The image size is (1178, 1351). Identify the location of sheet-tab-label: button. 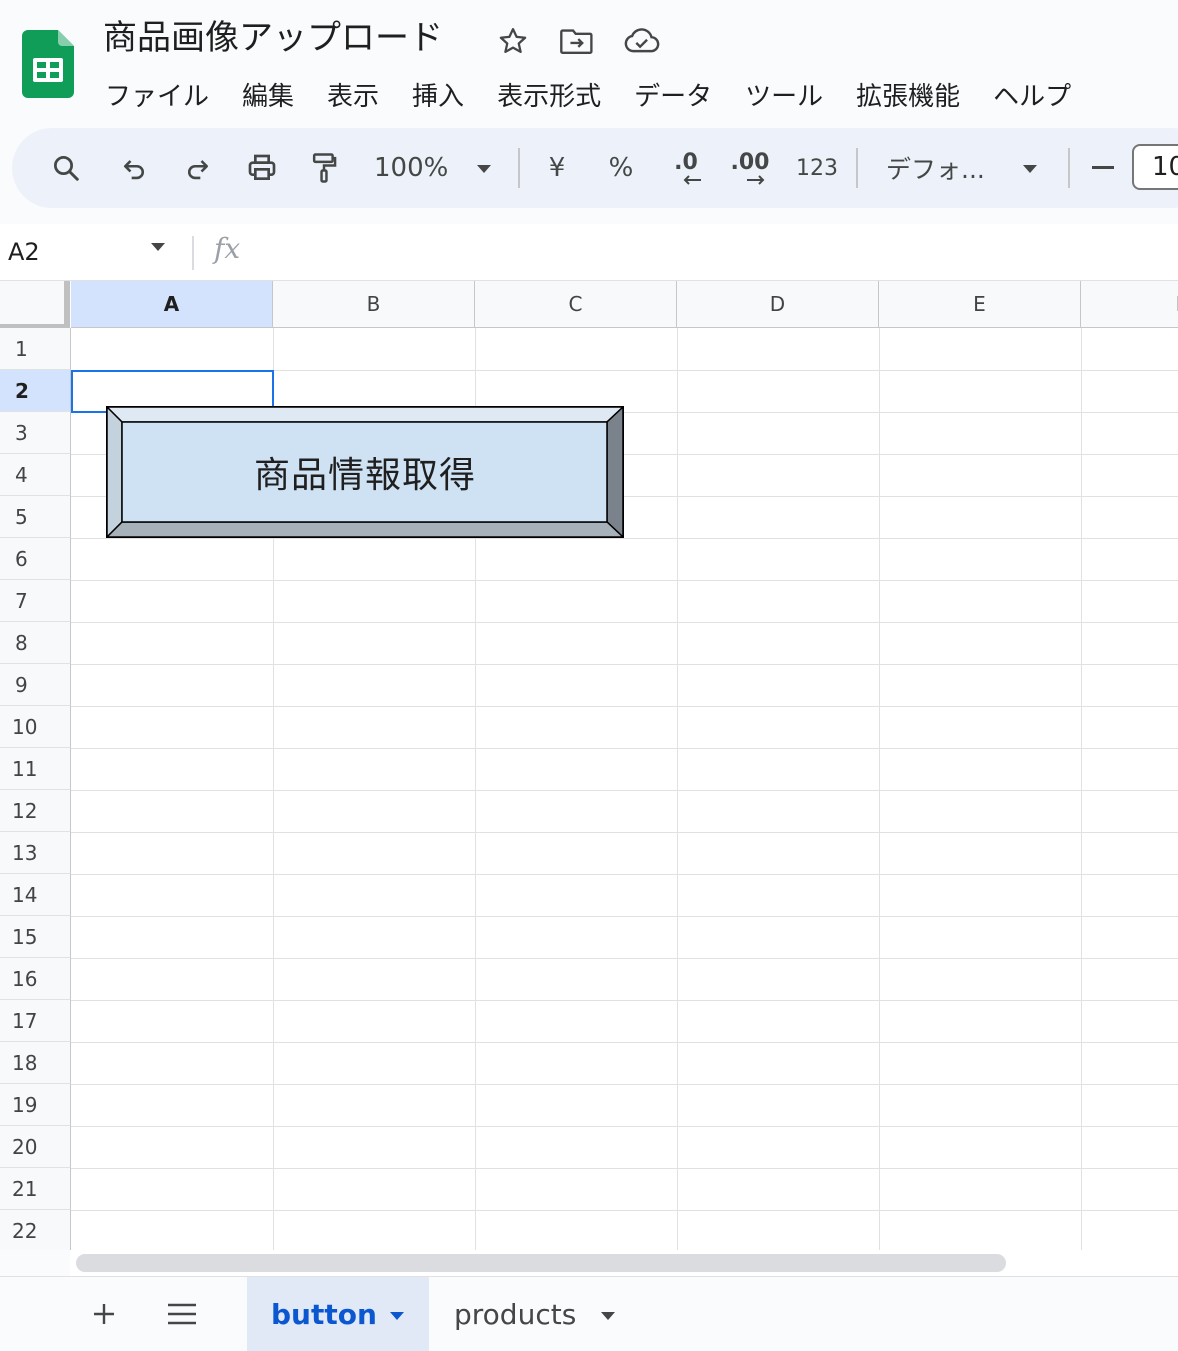
(324, 1314).